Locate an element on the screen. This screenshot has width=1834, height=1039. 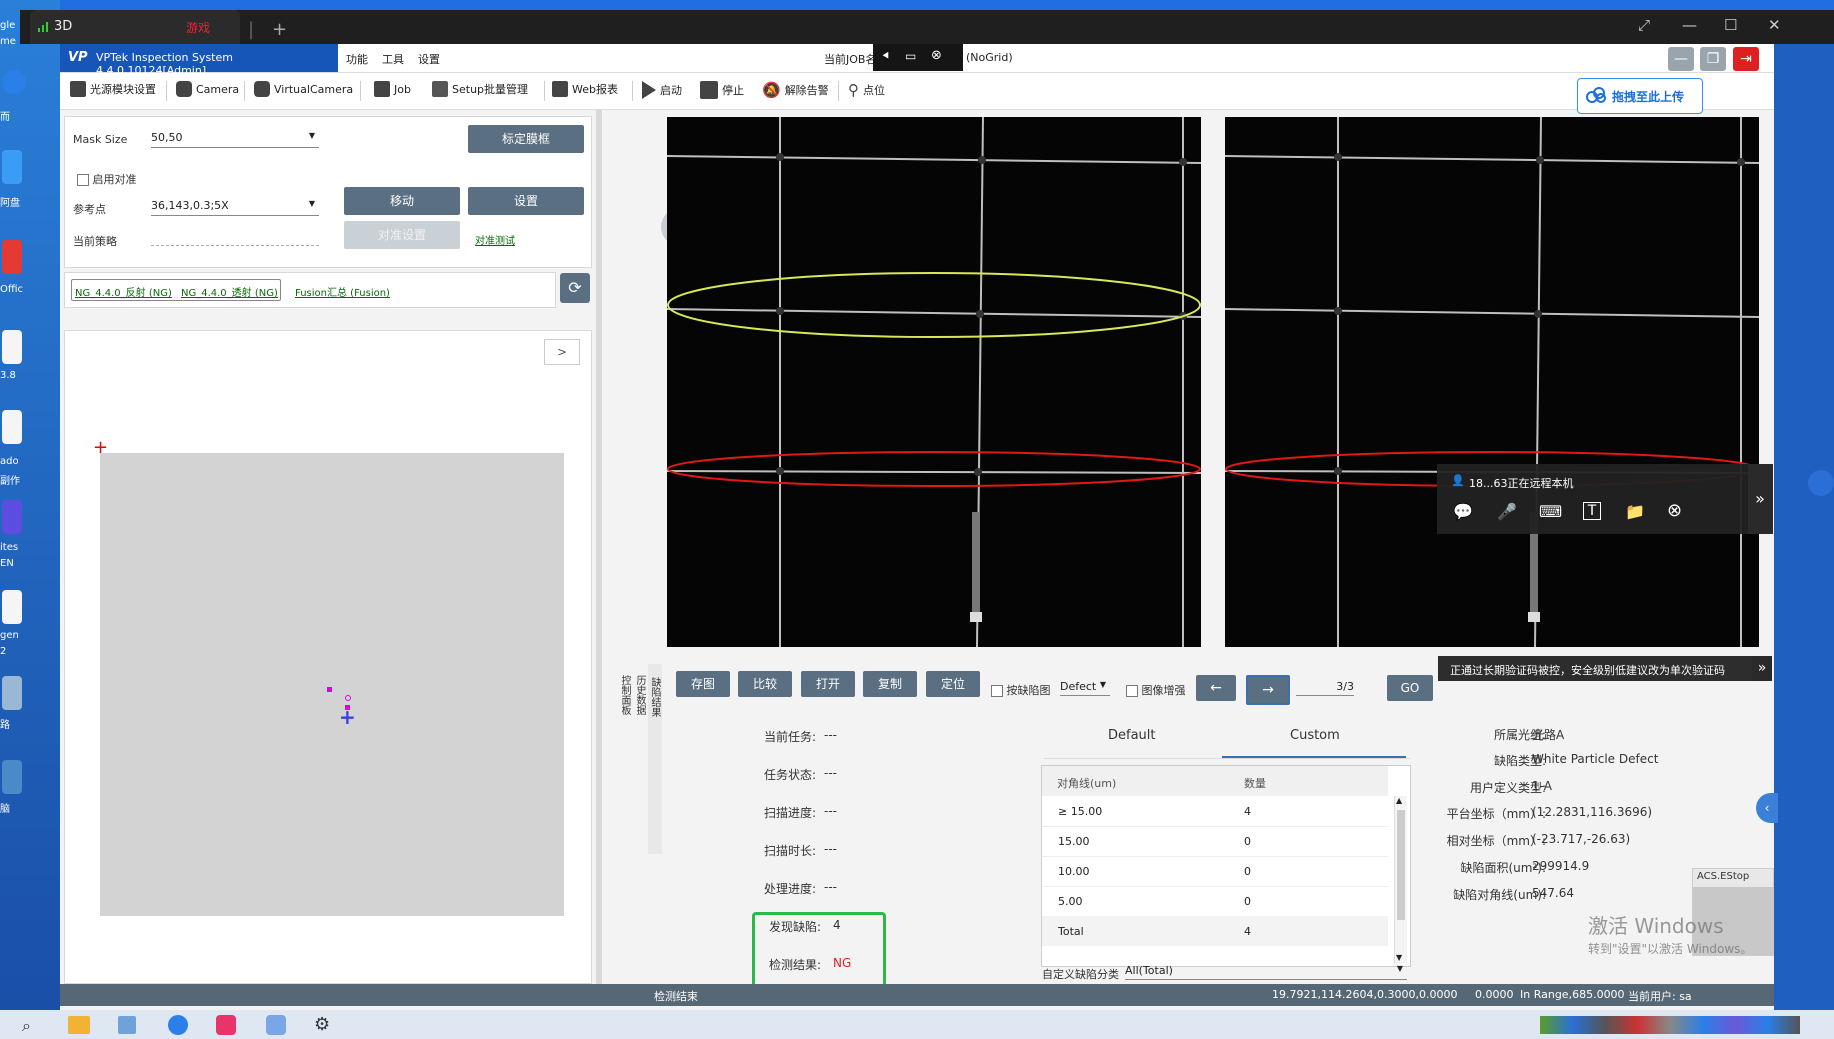
toolbar-web-report: Web报表 is located at coordinates (585, 89).